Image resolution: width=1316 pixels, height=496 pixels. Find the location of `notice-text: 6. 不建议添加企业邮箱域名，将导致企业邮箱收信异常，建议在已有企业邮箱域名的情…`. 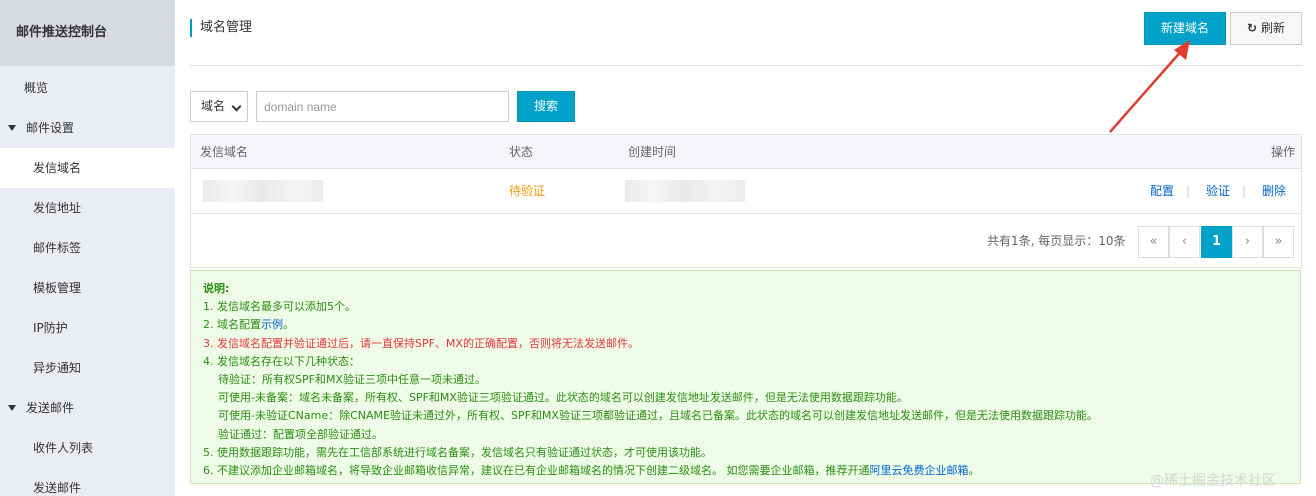

notice-text: 6. 不建议添加企业邮箱域名，将导致企业邮箱收信异常，建议在已有企业邮箱域名的情… is located at coordinates (536, 471).